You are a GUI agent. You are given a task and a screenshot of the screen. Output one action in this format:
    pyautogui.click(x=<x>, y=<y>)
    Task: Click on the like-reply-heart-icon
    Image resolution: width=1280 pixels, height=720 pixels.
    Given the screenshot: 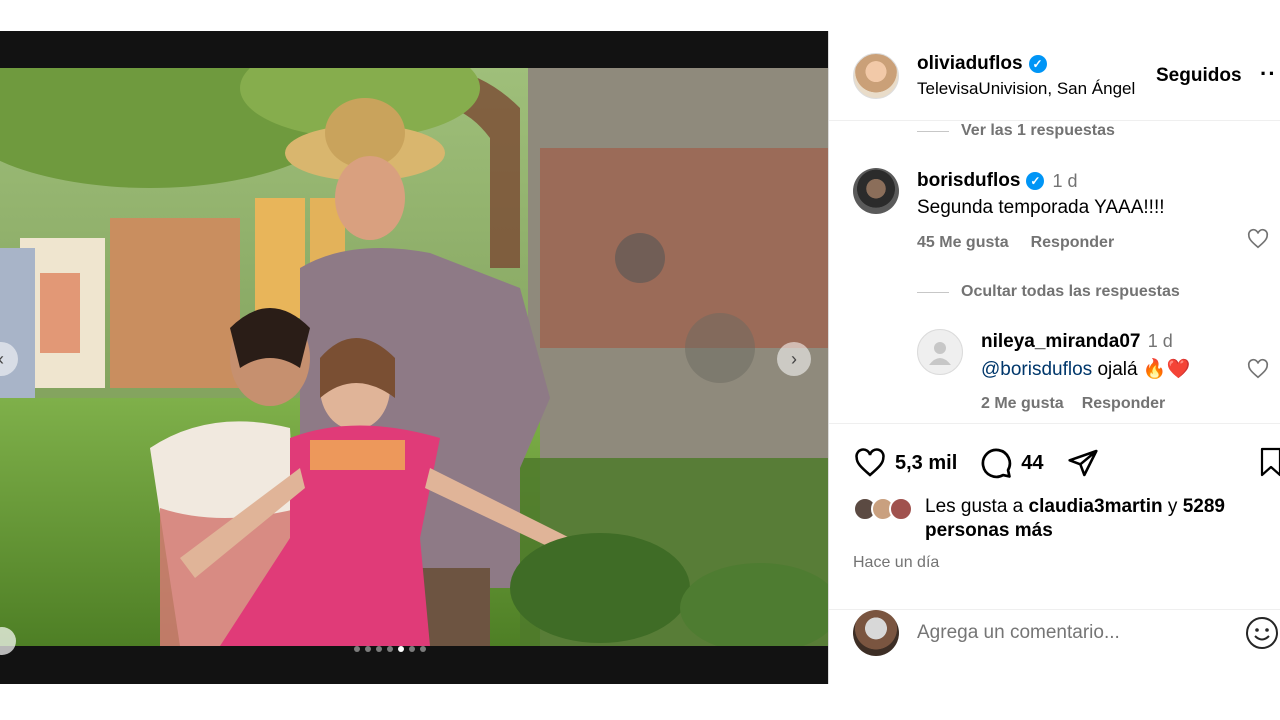 What is the action you would take?
    pyautogui.click(x=1258, y=369)
    